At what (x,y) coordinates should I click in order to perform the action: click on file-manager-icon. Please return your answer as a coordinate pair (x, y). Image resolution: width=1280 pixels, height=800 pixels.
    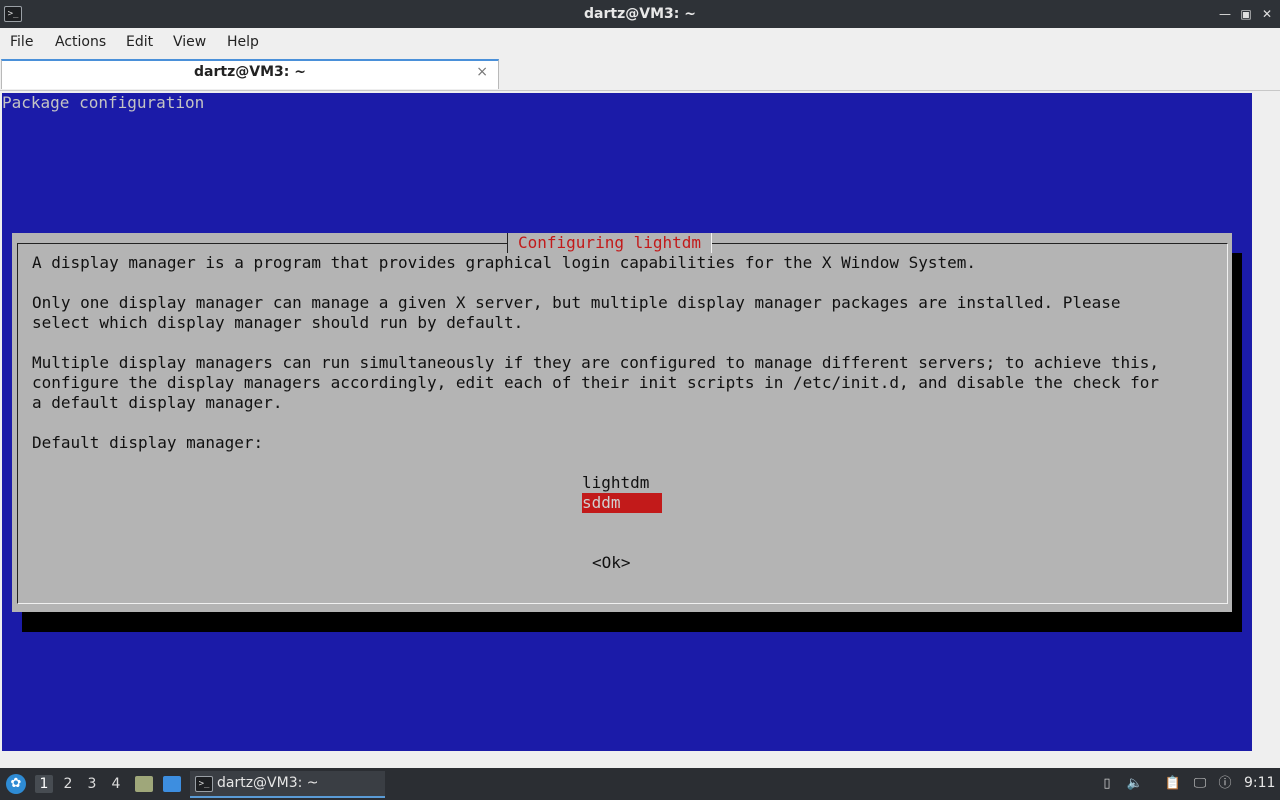
    Looking at the image, I should click on (144, 784).